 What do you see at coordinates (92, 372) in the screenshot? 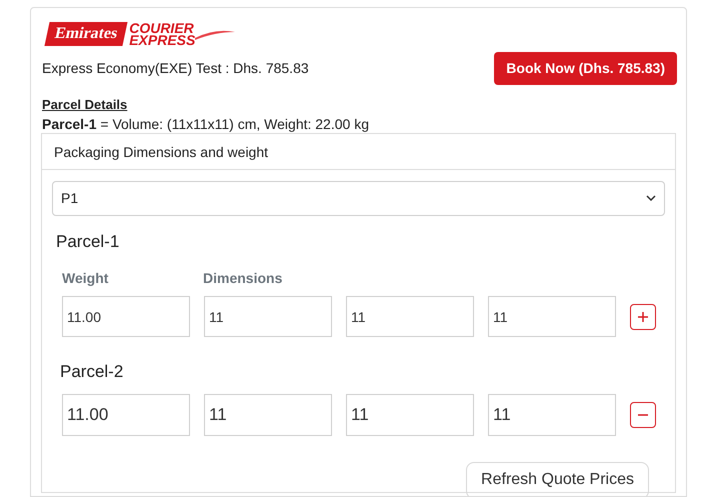
I see `parcel-title: Parcel-2` at bounding box center [92, 372].